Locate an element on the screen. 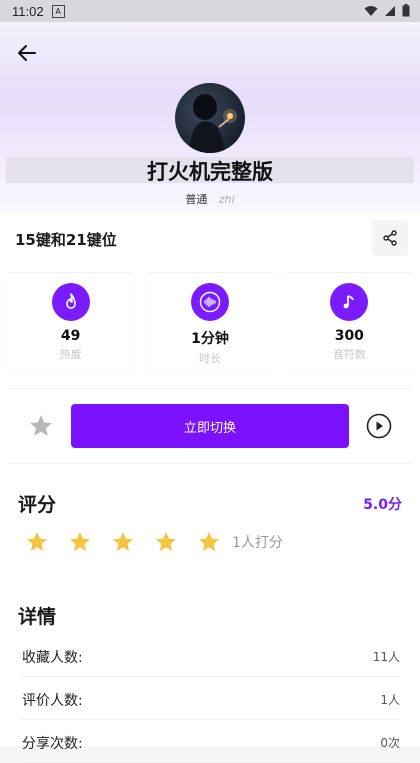 The image size is (420, 763). stat-label: 时长 is located at coordinates (209, 358).